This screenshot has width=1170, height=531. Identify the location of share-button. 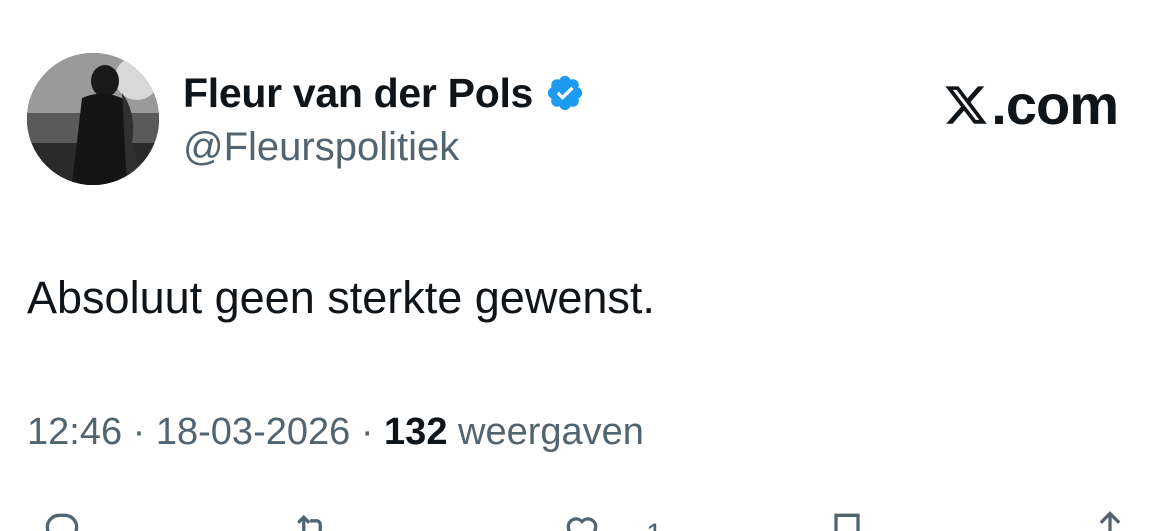
(1110, 519).